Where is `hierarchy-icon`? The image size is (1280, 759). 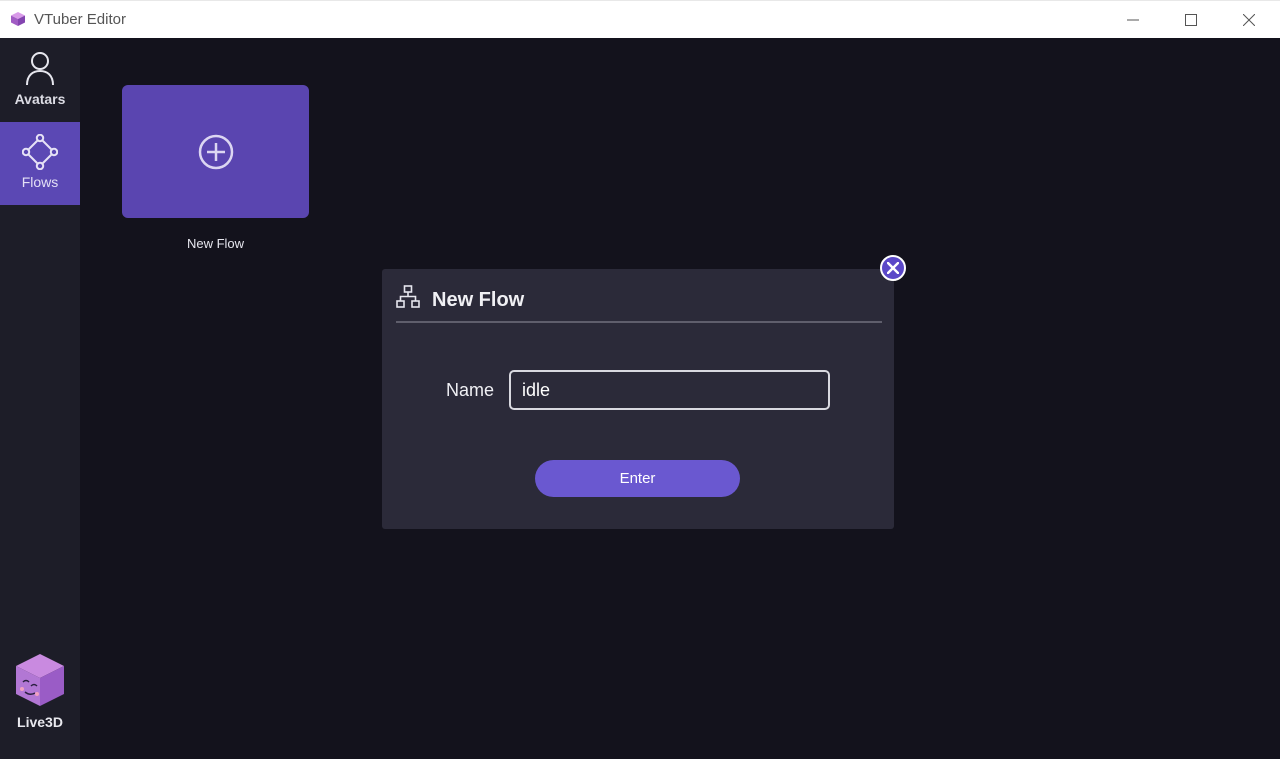 hierarchy-icon is located at coordinates (408, 299).